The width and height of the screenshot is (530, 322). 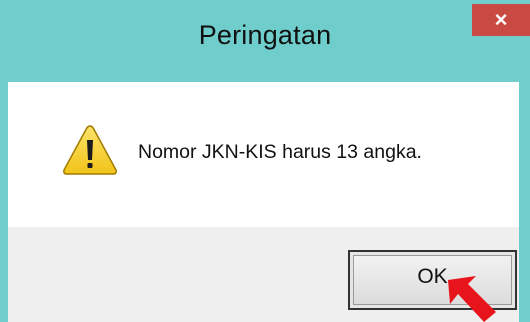 I want to click on close-button: ×, so click(x=501, y=20).